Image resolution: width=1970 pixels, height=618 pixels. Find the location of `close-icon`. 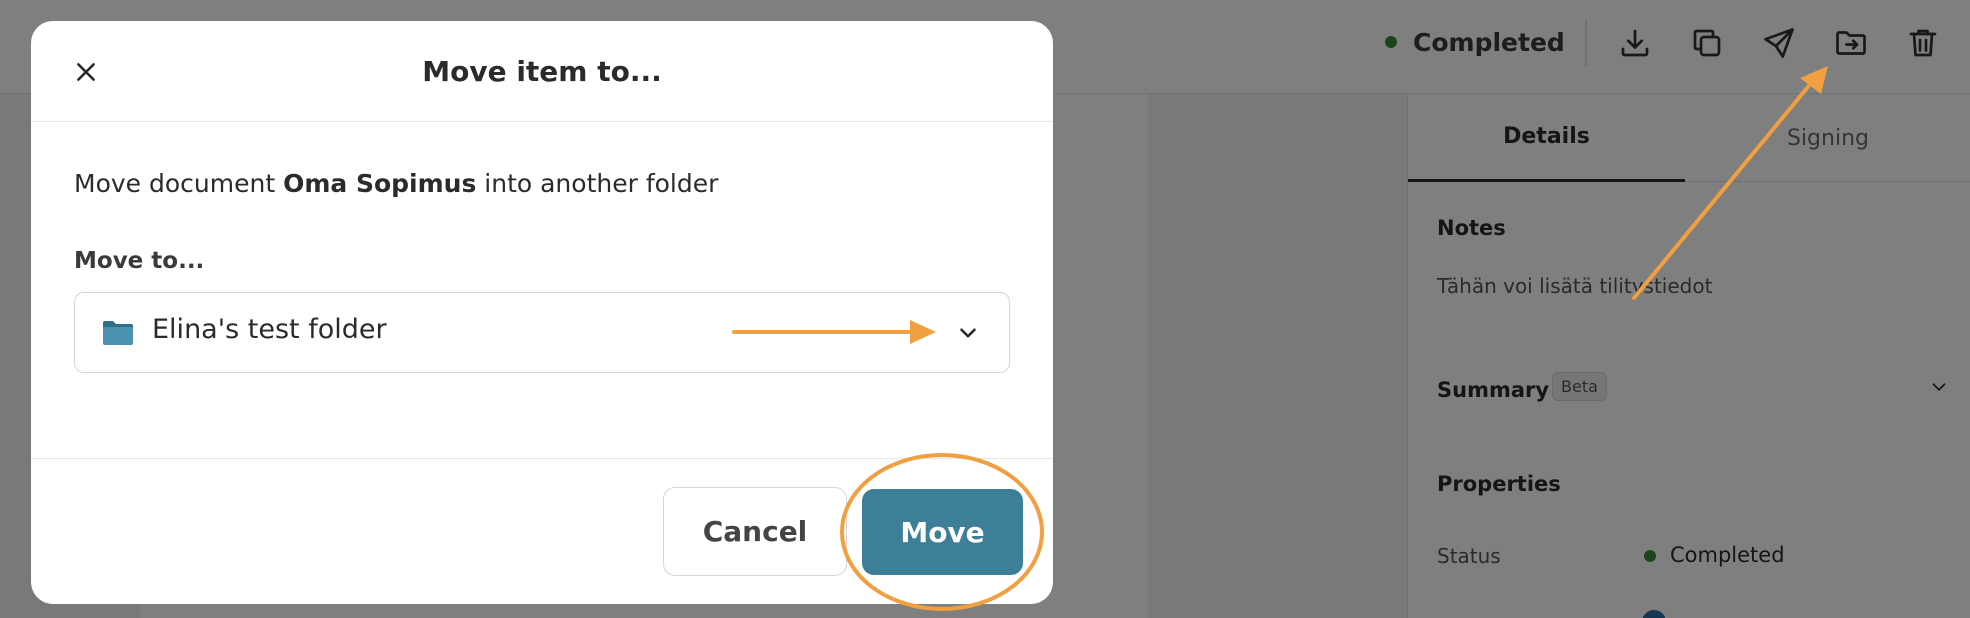

close-icon is located at coordinates (86, 72).